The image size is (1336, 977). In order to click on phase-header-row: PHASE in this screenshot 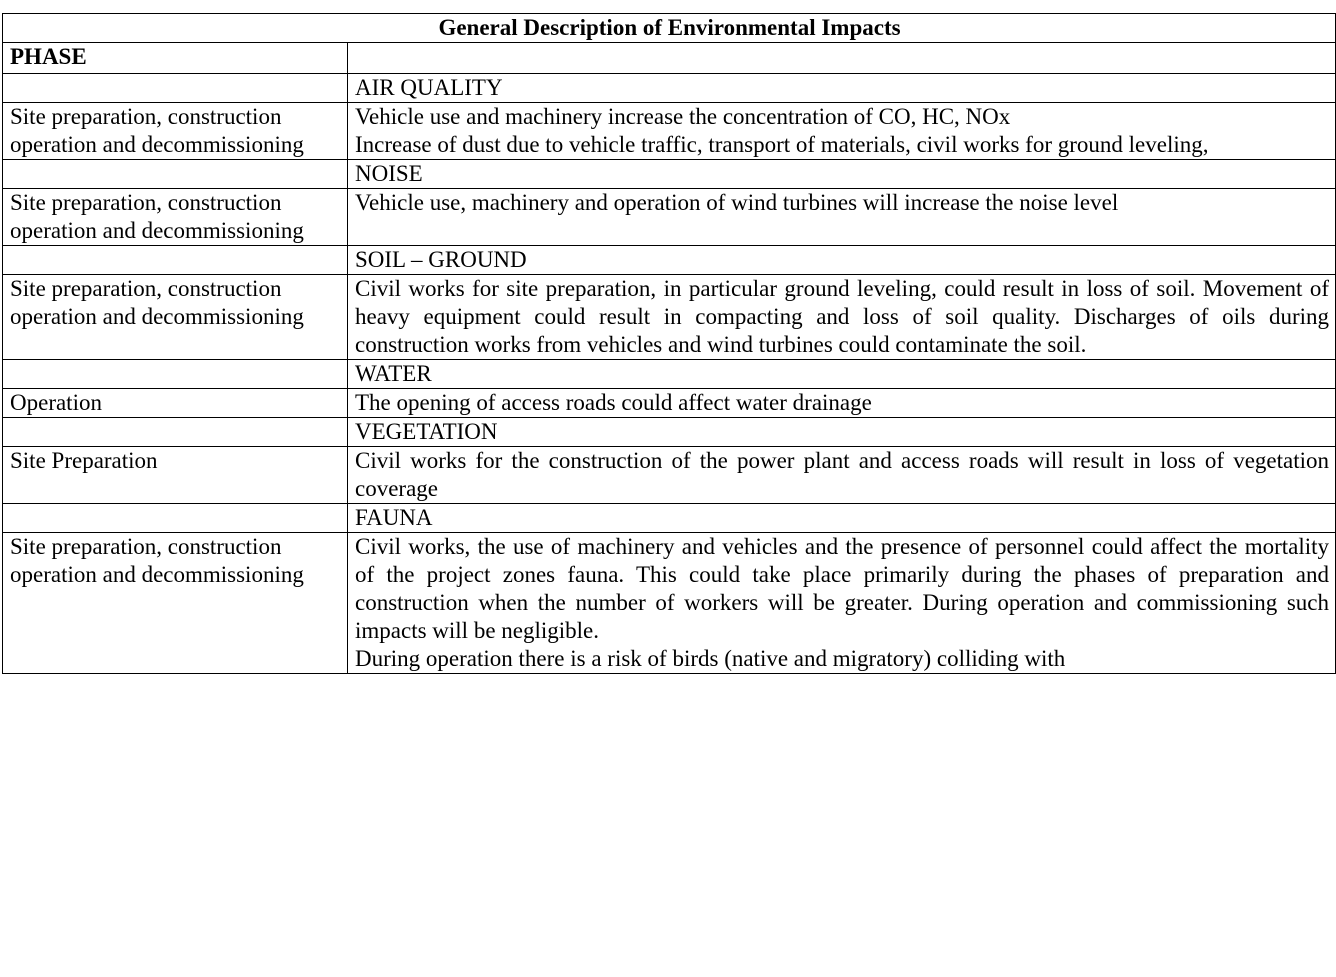, I will do `click(669, 58)`.